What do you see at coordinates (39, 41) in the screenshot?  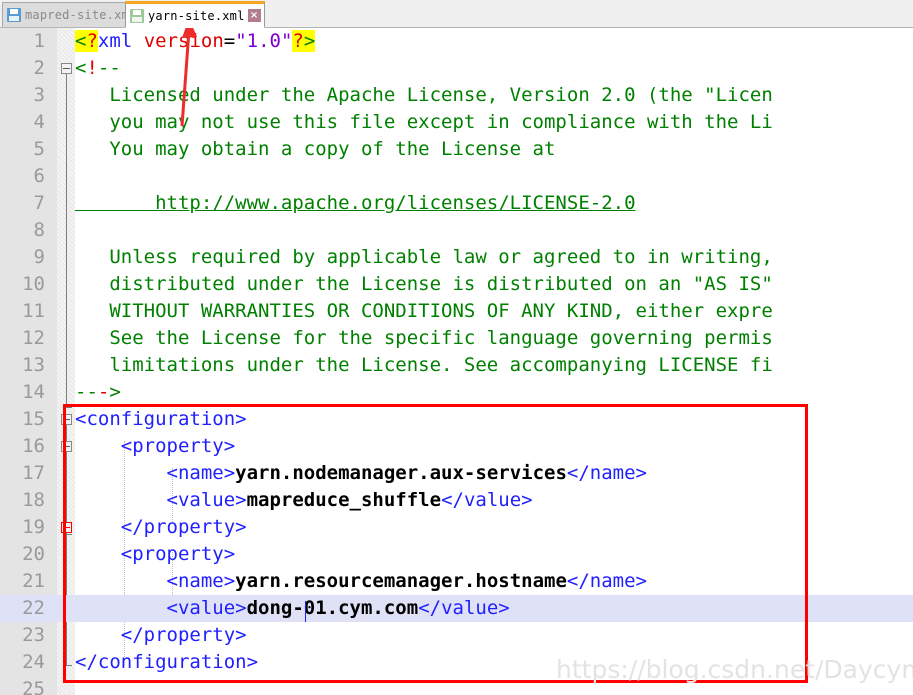 I see `line-number: 1` at bounding box center [39, 41].